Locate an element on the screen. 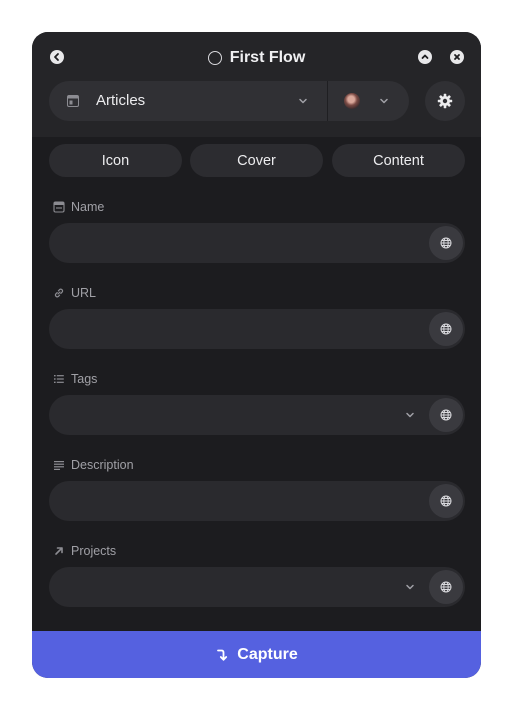  description-field-label: Description is located at coordinates (93, 465).